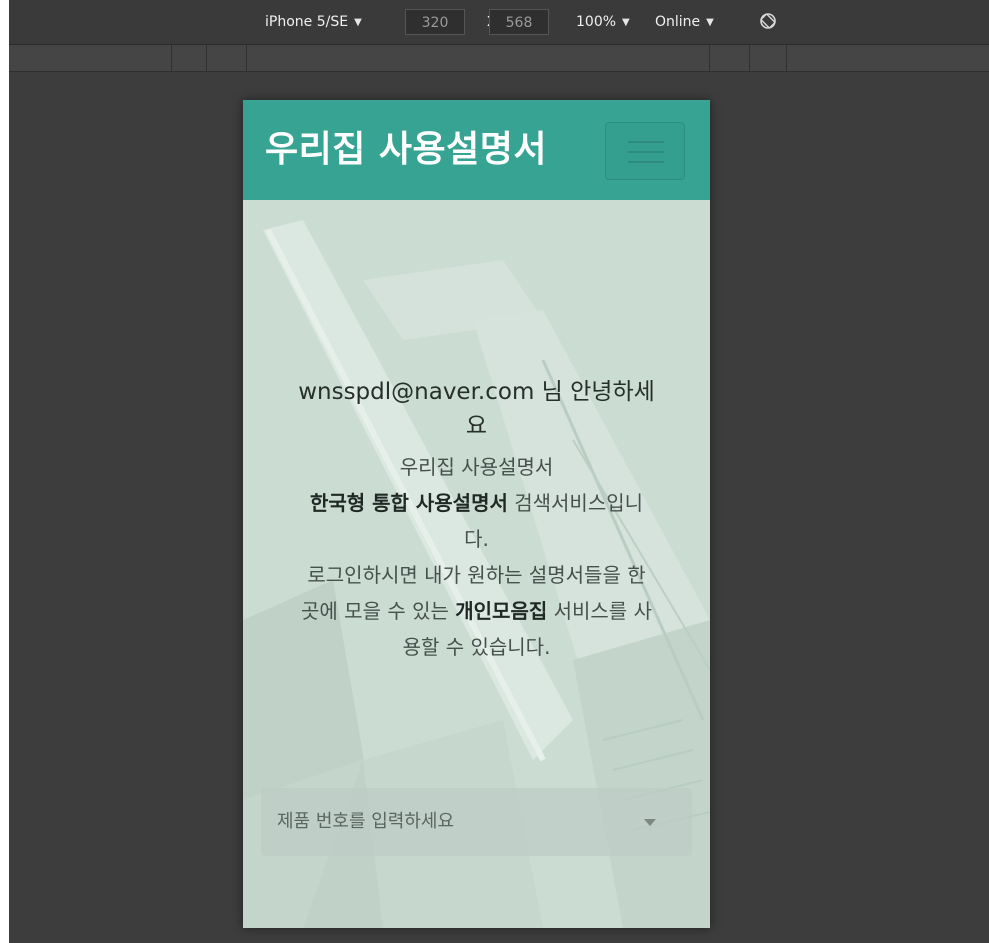  Describe the element at coordinates (476, 575) in the screenshot. I see `intro-line: 로그인하시면 내가 원하는 설명서들을 한` at that location.